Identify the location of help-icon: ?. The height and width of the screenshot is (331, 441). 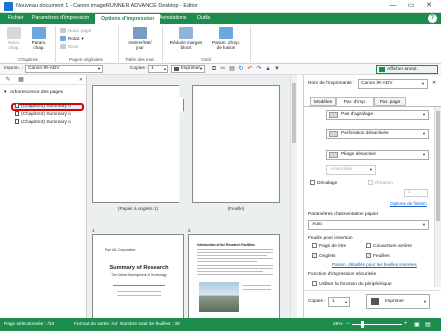
(432, 18).